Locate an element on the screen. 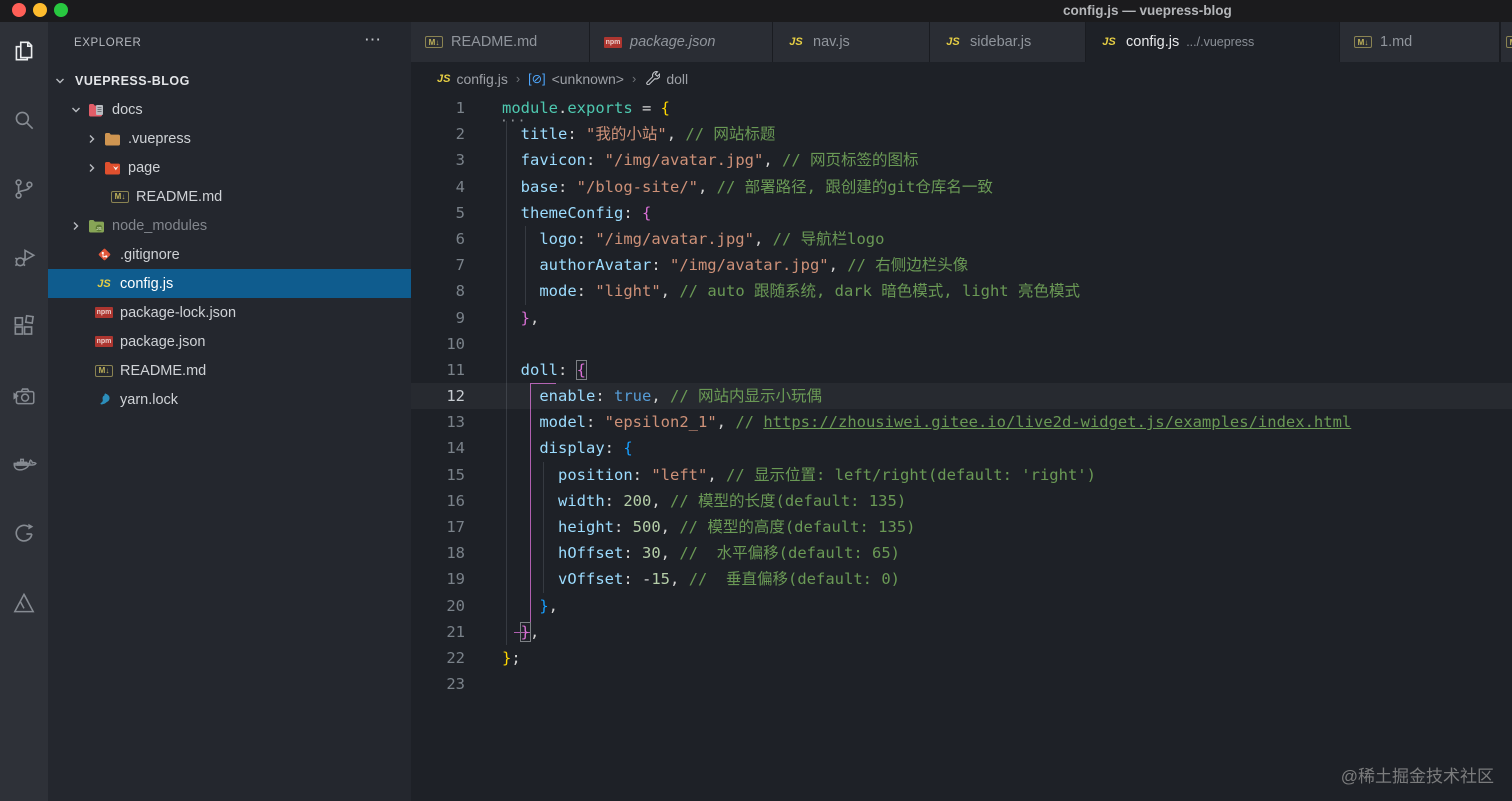  tab-detail: .../.vuepress is located at coordinates (1220, 42).